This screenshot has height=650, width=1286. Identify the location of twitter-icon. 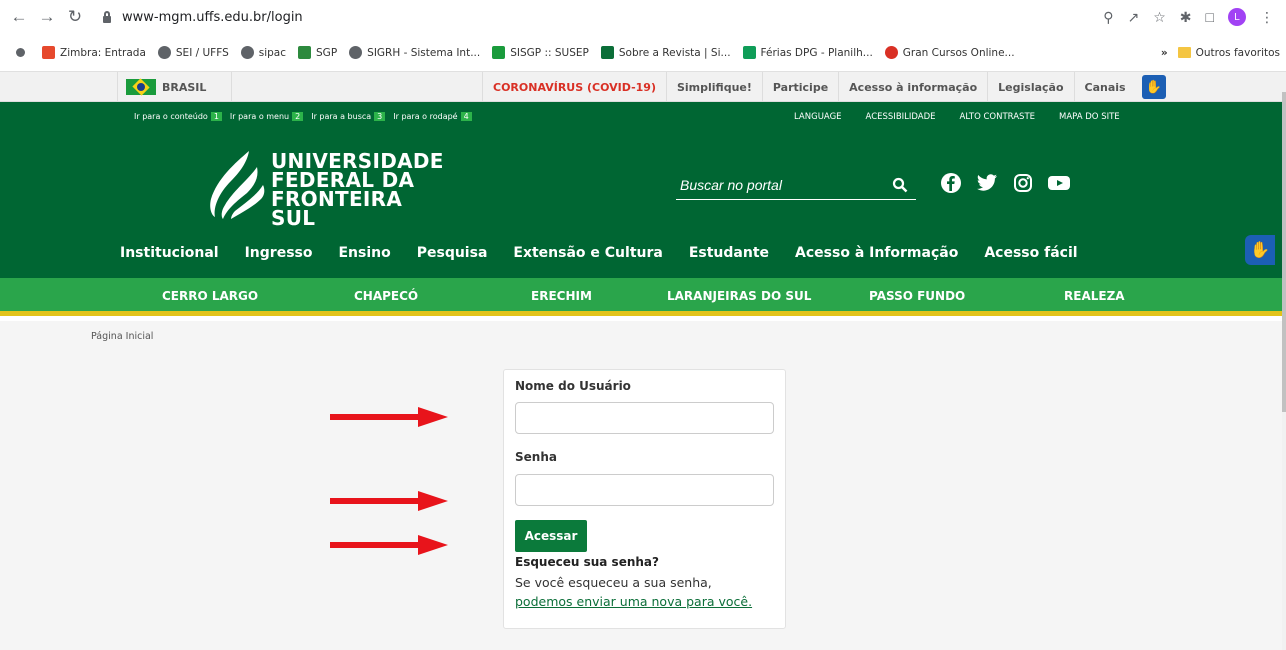
(987, 183).